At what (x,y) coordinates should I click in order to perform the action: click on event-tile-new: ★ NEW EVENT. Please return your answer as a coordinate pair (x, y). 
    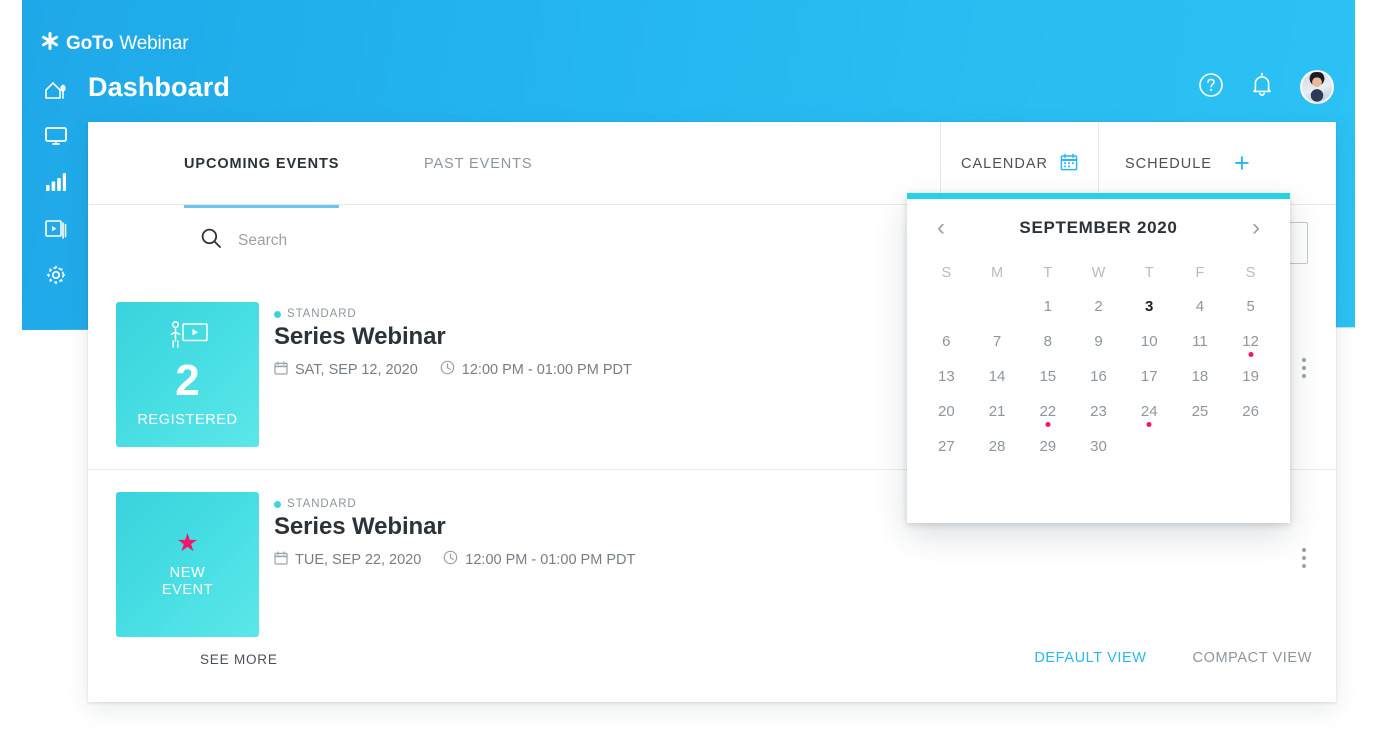
    Looking at the image, I should click on (187, 564).